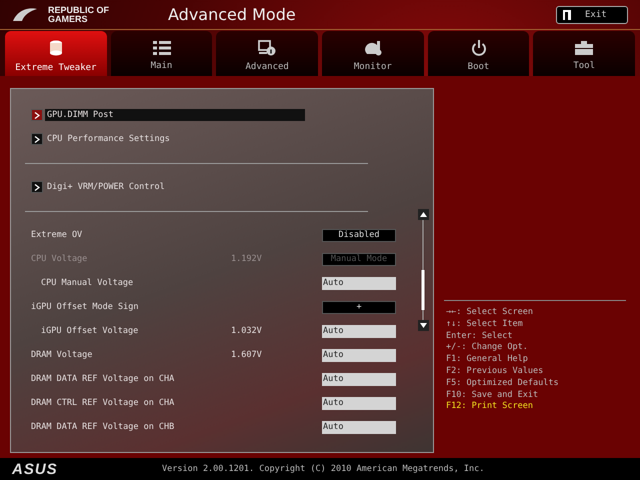 Image resolution: width=640 pixels, height=480 pixels. What do you see at coordinates (103, 403) in the screenshot?
I see `setting-label: DRAM CTRL REF Voltage on CHA` at bounding box center [103, 403].